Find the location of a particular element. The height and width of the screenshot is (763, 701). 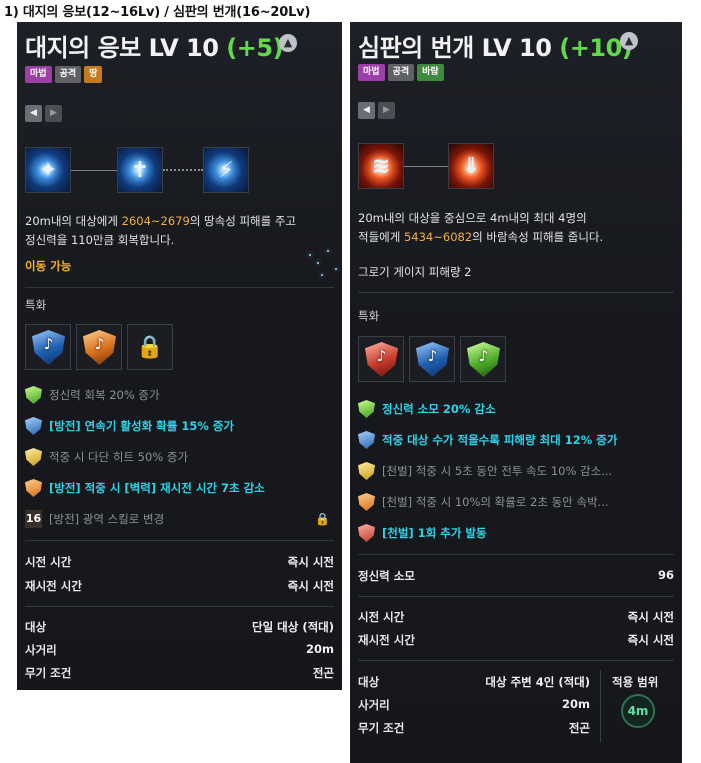

stat-target: 대상 단일 대상 (적대) is located at coordinates (179, 627).